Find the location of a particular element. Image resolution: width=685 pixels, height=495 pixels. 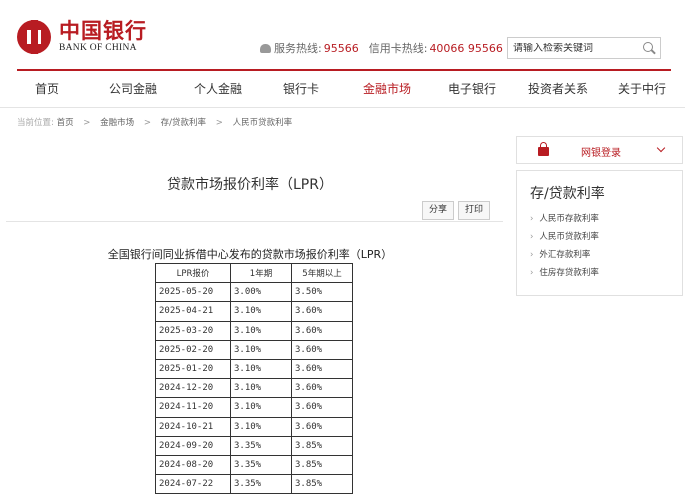

bank-logo: 中国银行 BANK OF CHINA is located at coordinates (82, 37).